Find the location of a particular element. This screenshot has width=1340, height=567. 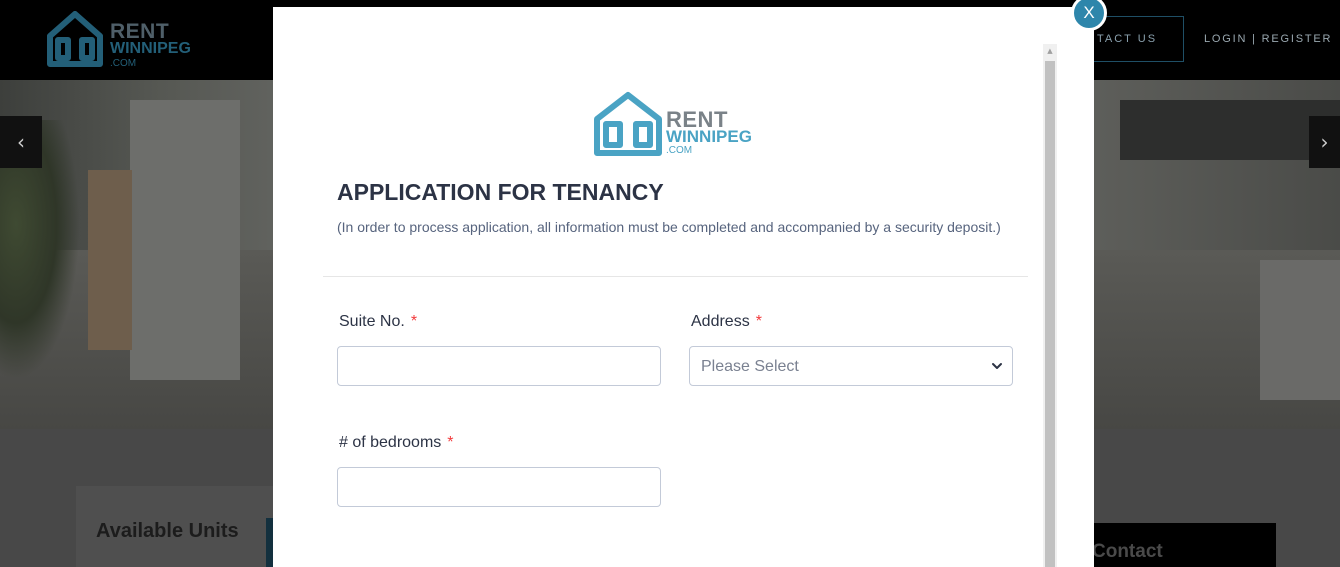

address-label: Address * is located at coordinates (726, 322).